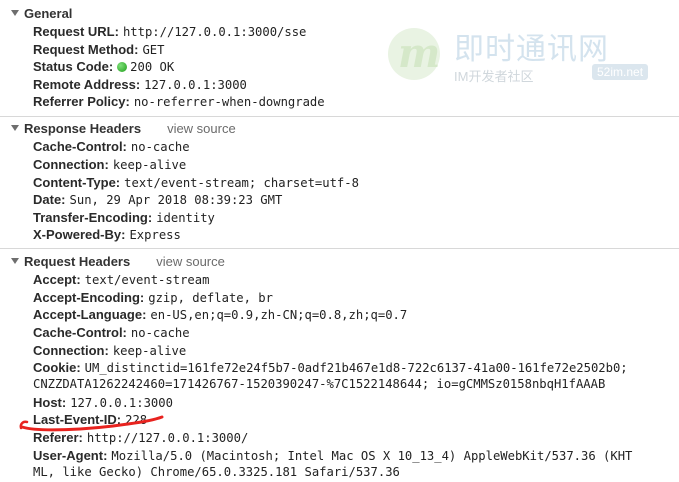 This screenshot has height=482, width=679. Describe the element at coordinates (121, 279) in the screenshot. I see `request-row-accept: Accept: text/event-stream` at that location.